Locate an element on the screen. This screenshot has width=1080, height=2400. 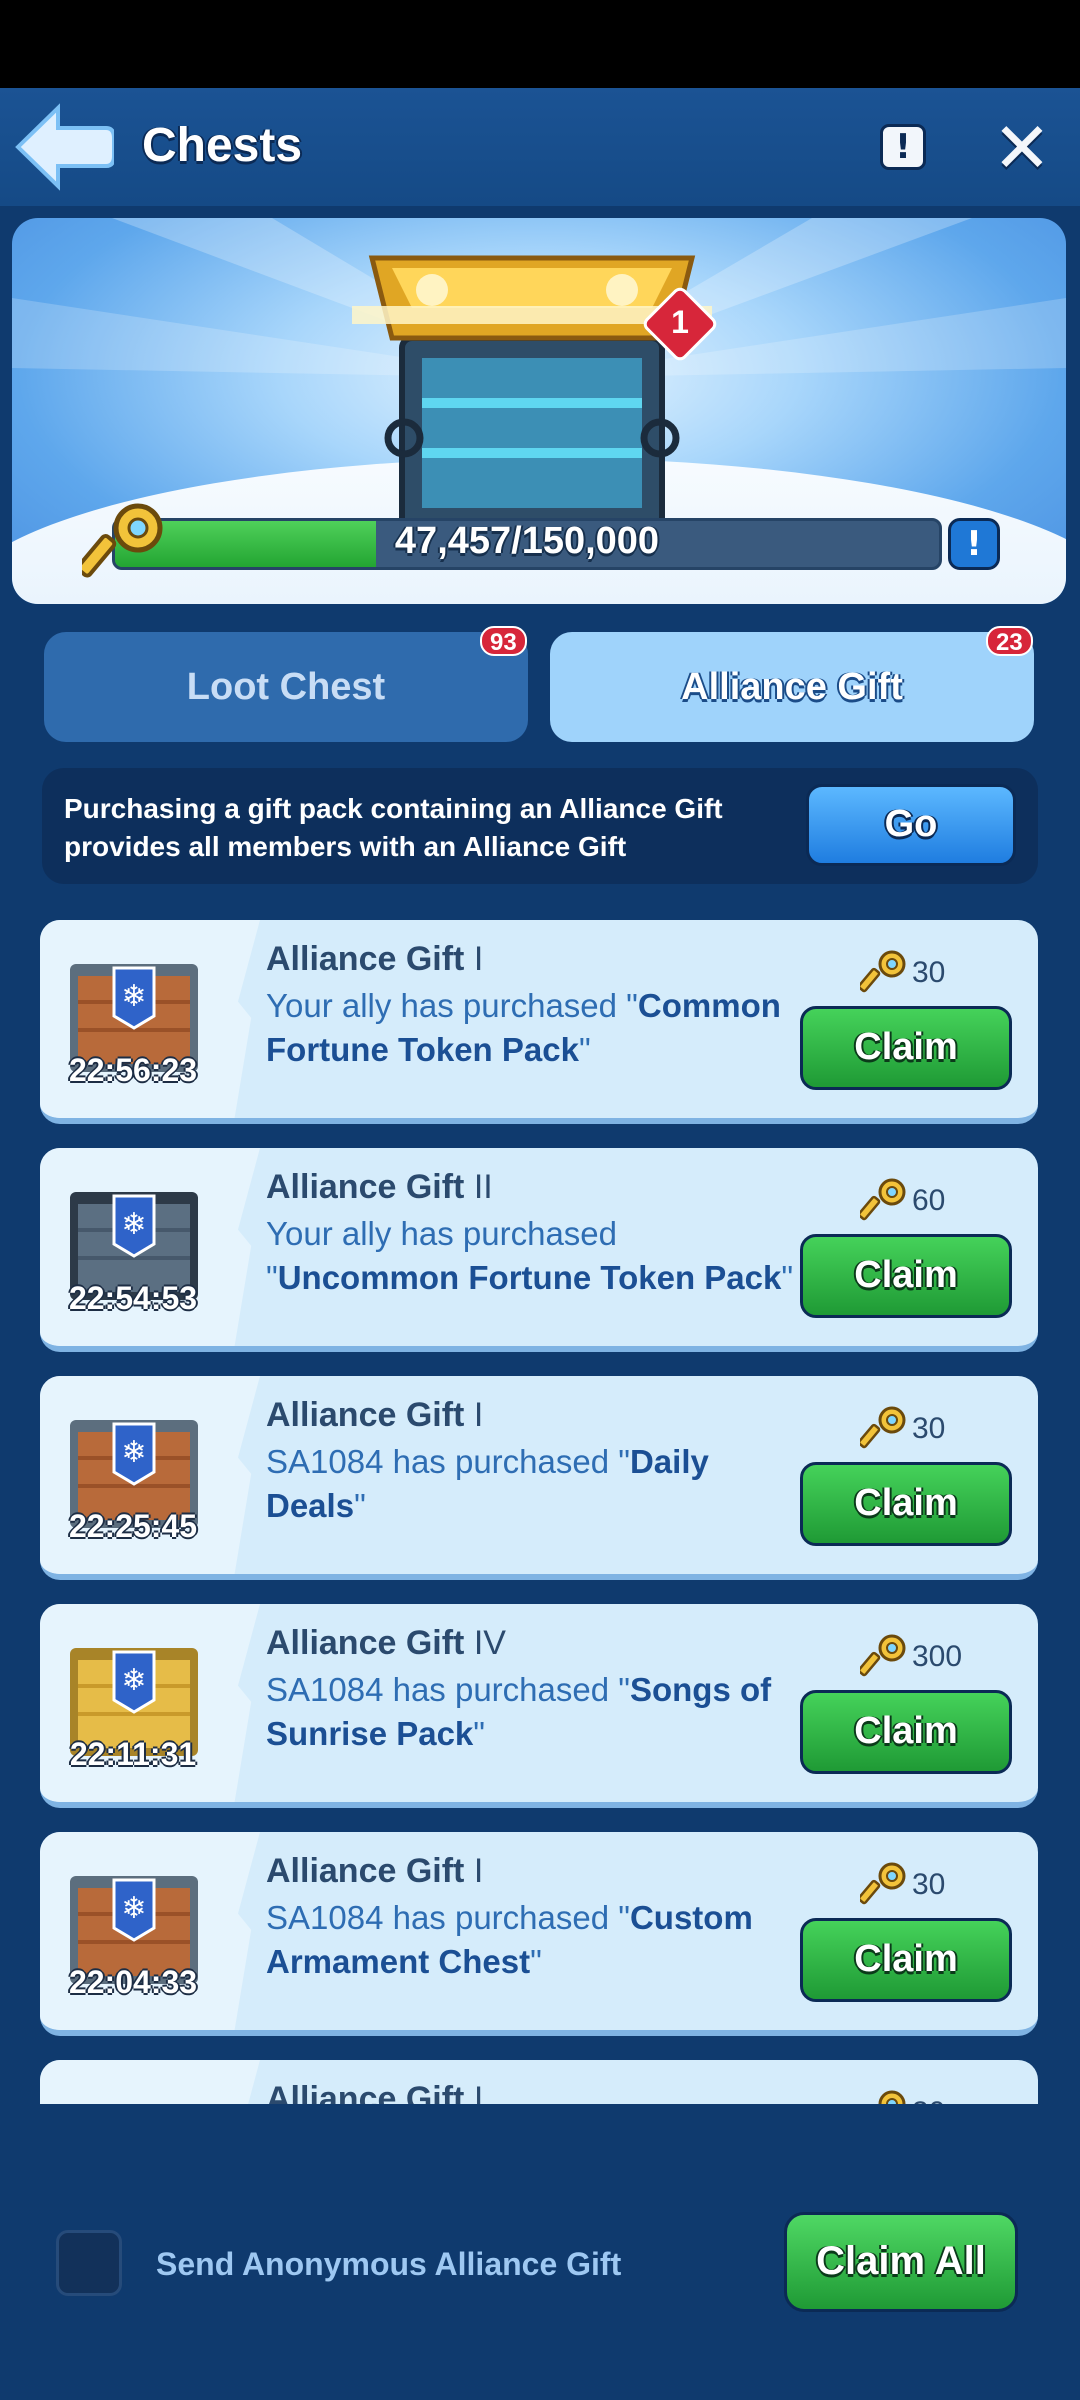
anonymous-gift-checkbox is located at coordinates (89, 2263).